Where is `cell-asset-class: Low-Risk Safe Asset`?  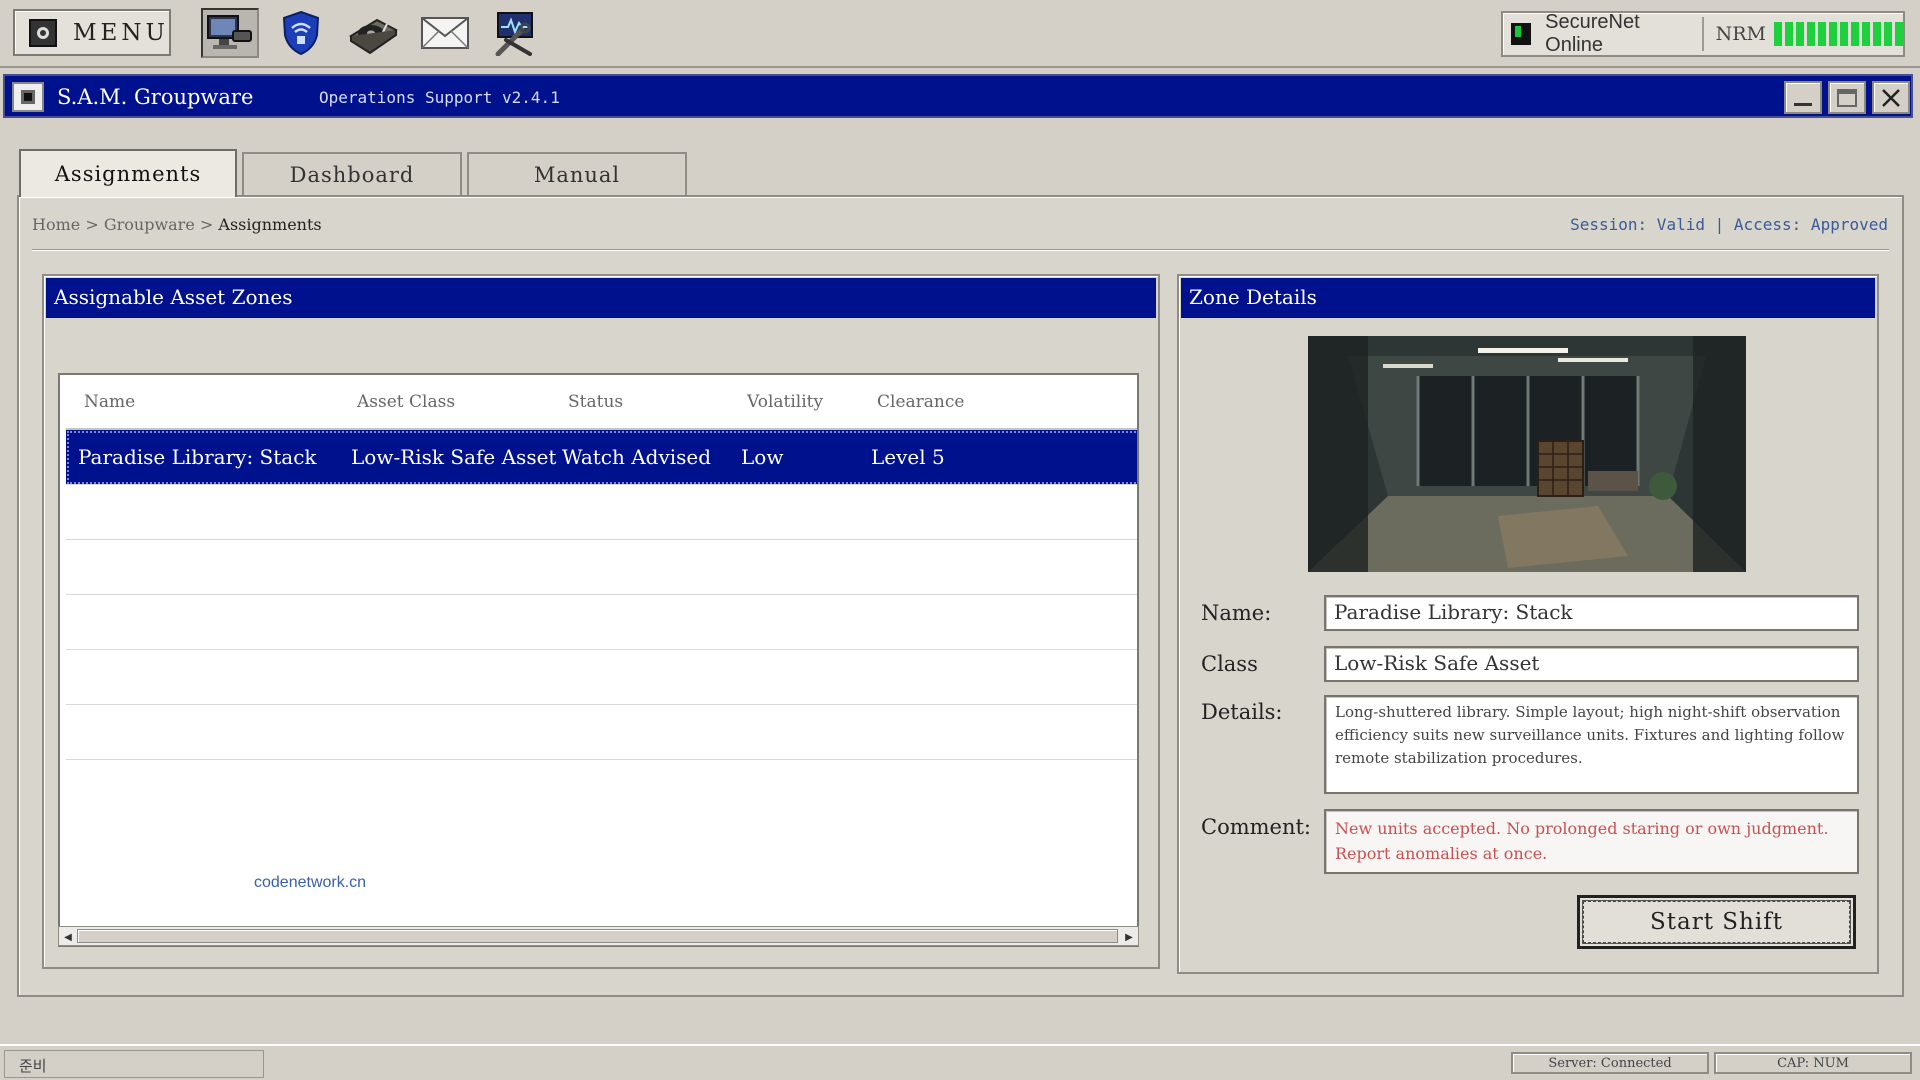 cell-asset-class: Low-Risk Safe Asset is located at coordinates (454, 457).